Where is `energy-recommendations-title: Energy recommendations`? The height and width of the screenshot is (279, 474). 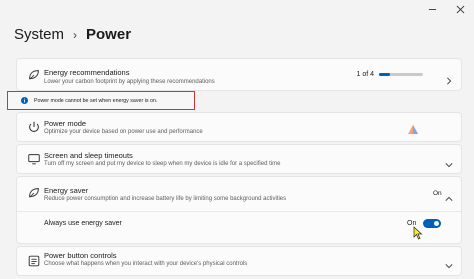 energy-recommendations-title: Energy recommendations is located at coordinates (87, 72).